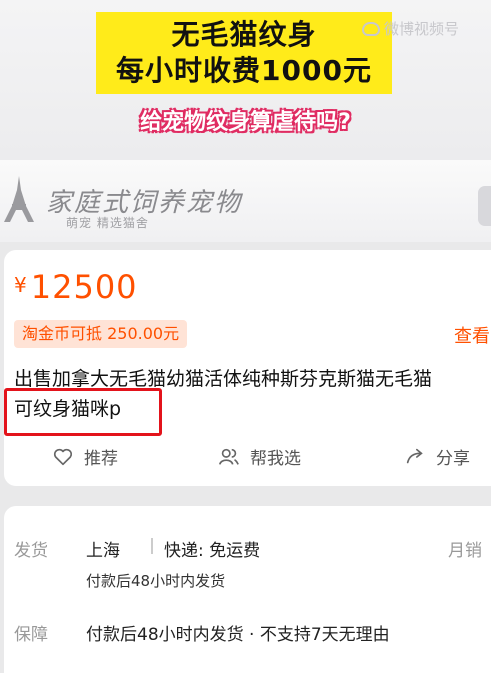  Describe the element at coordinates (20, 285) in the screenshot. I see `price-currency: ¥` at that location.